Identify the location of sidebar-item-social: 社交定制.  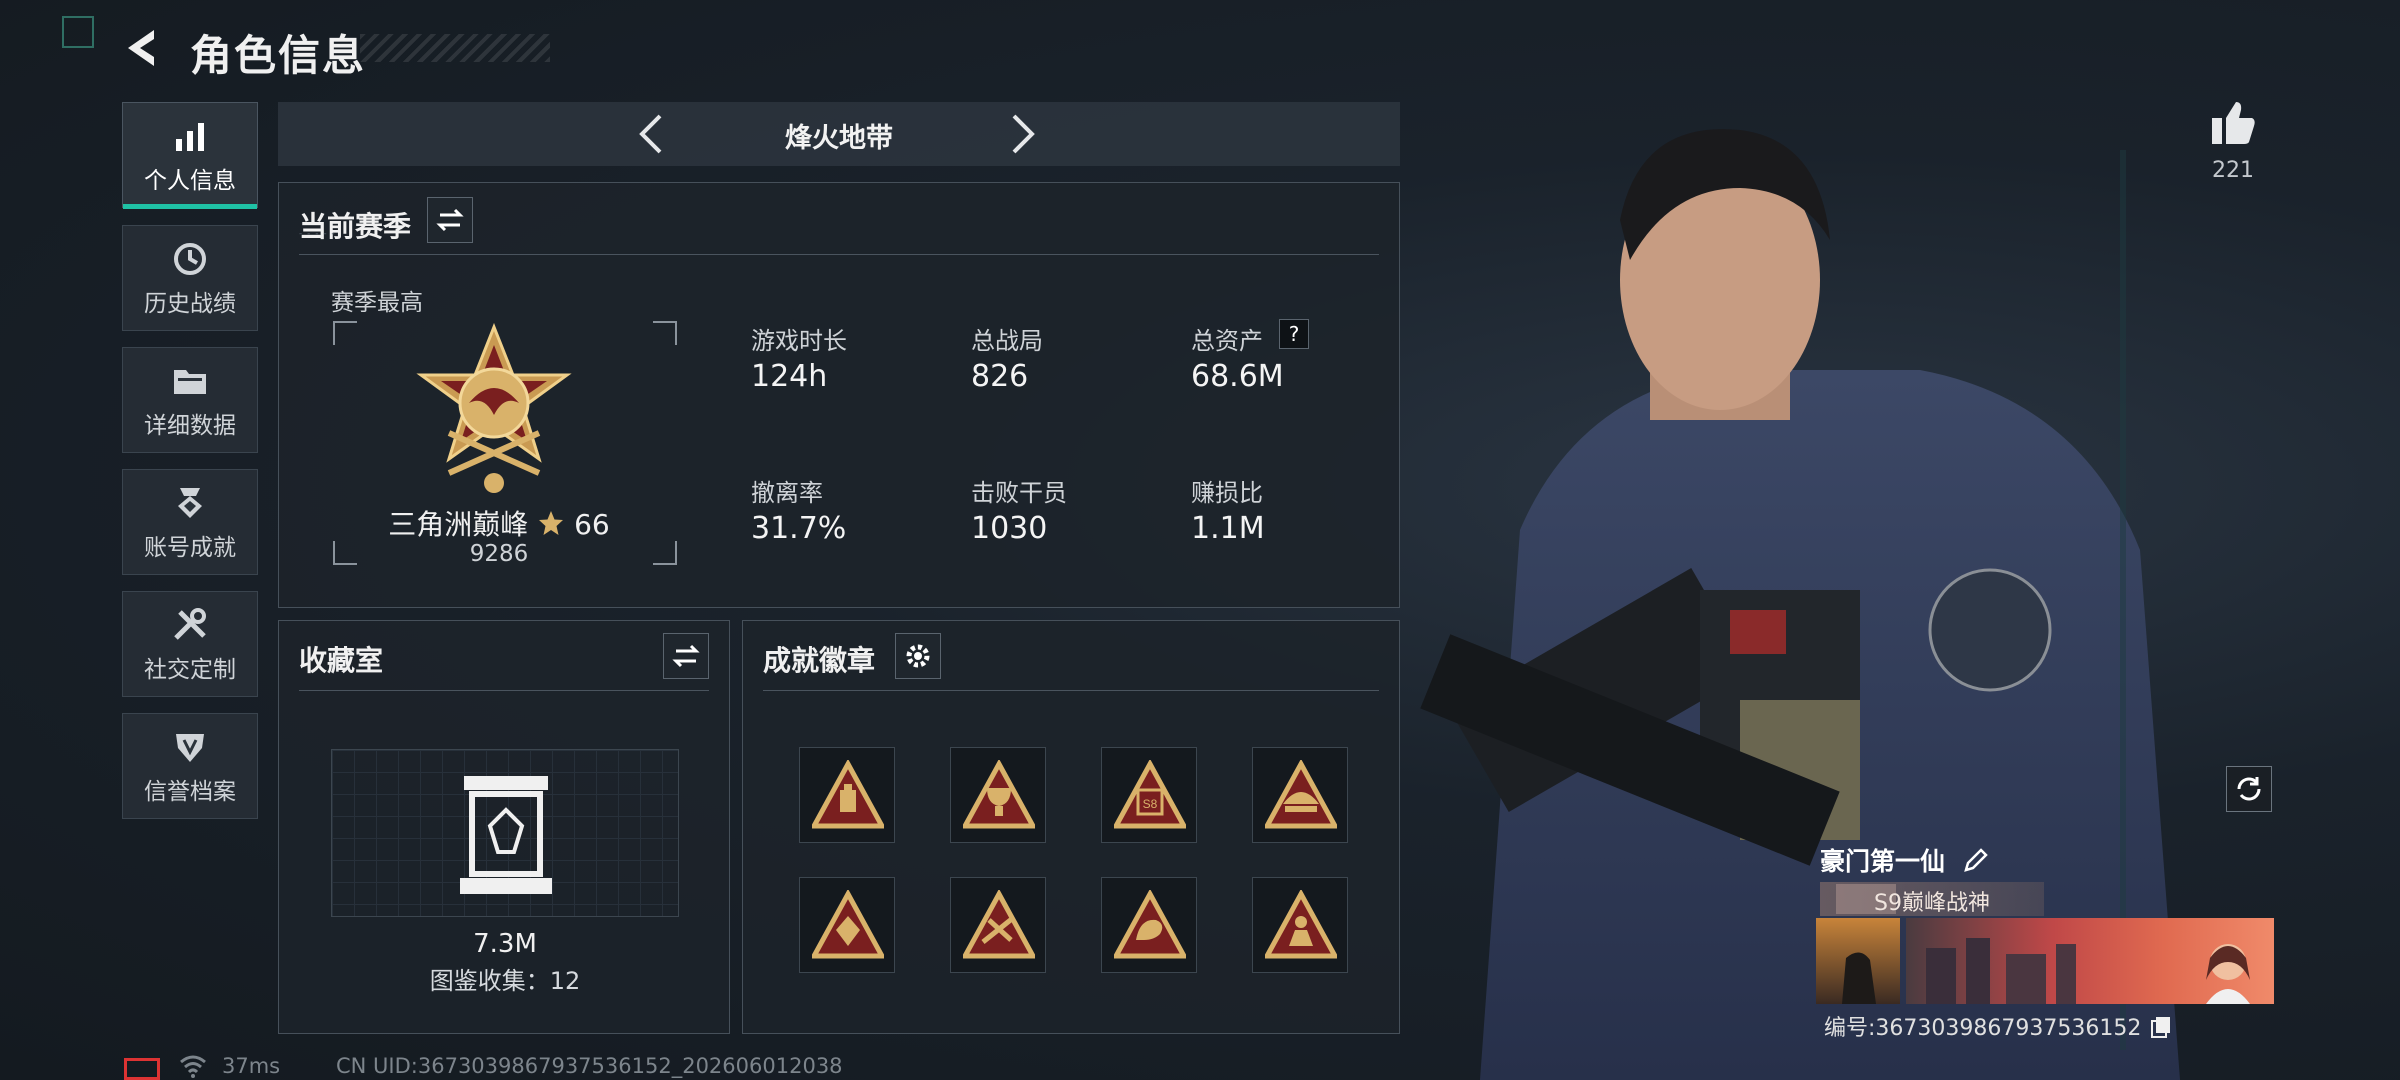
(190, 644).